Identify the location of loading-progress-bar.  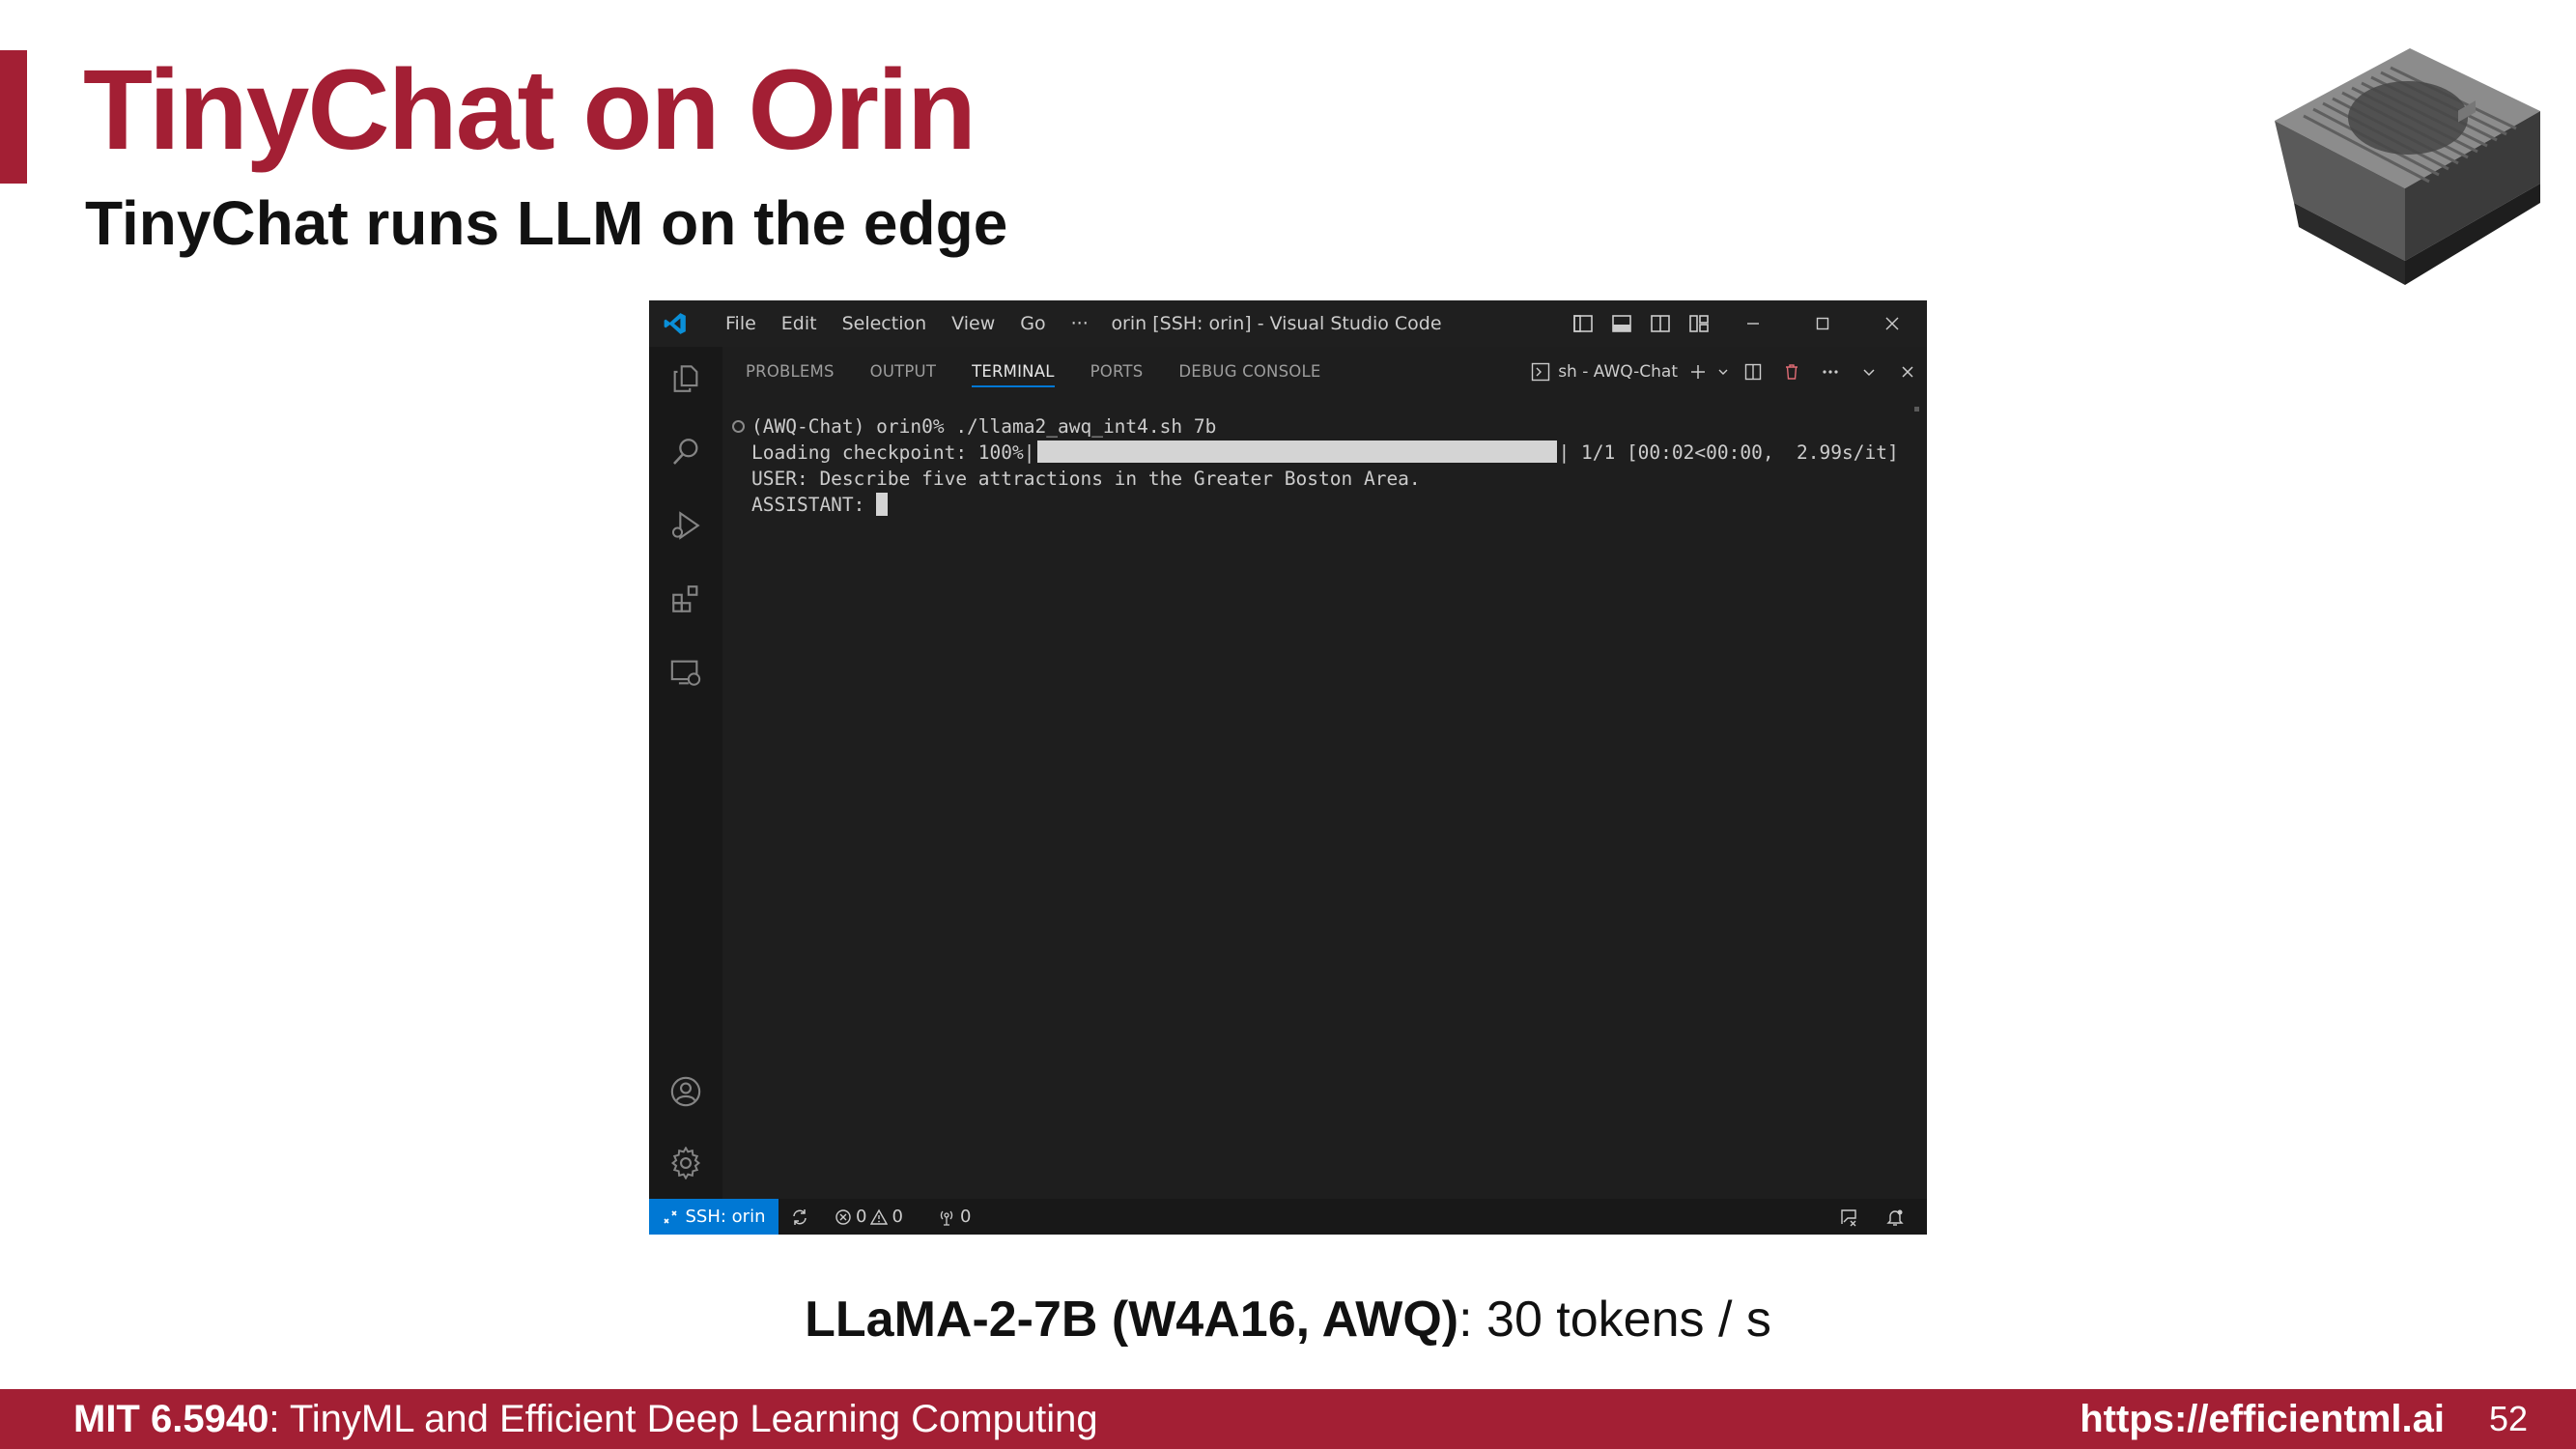
(1296, 451).